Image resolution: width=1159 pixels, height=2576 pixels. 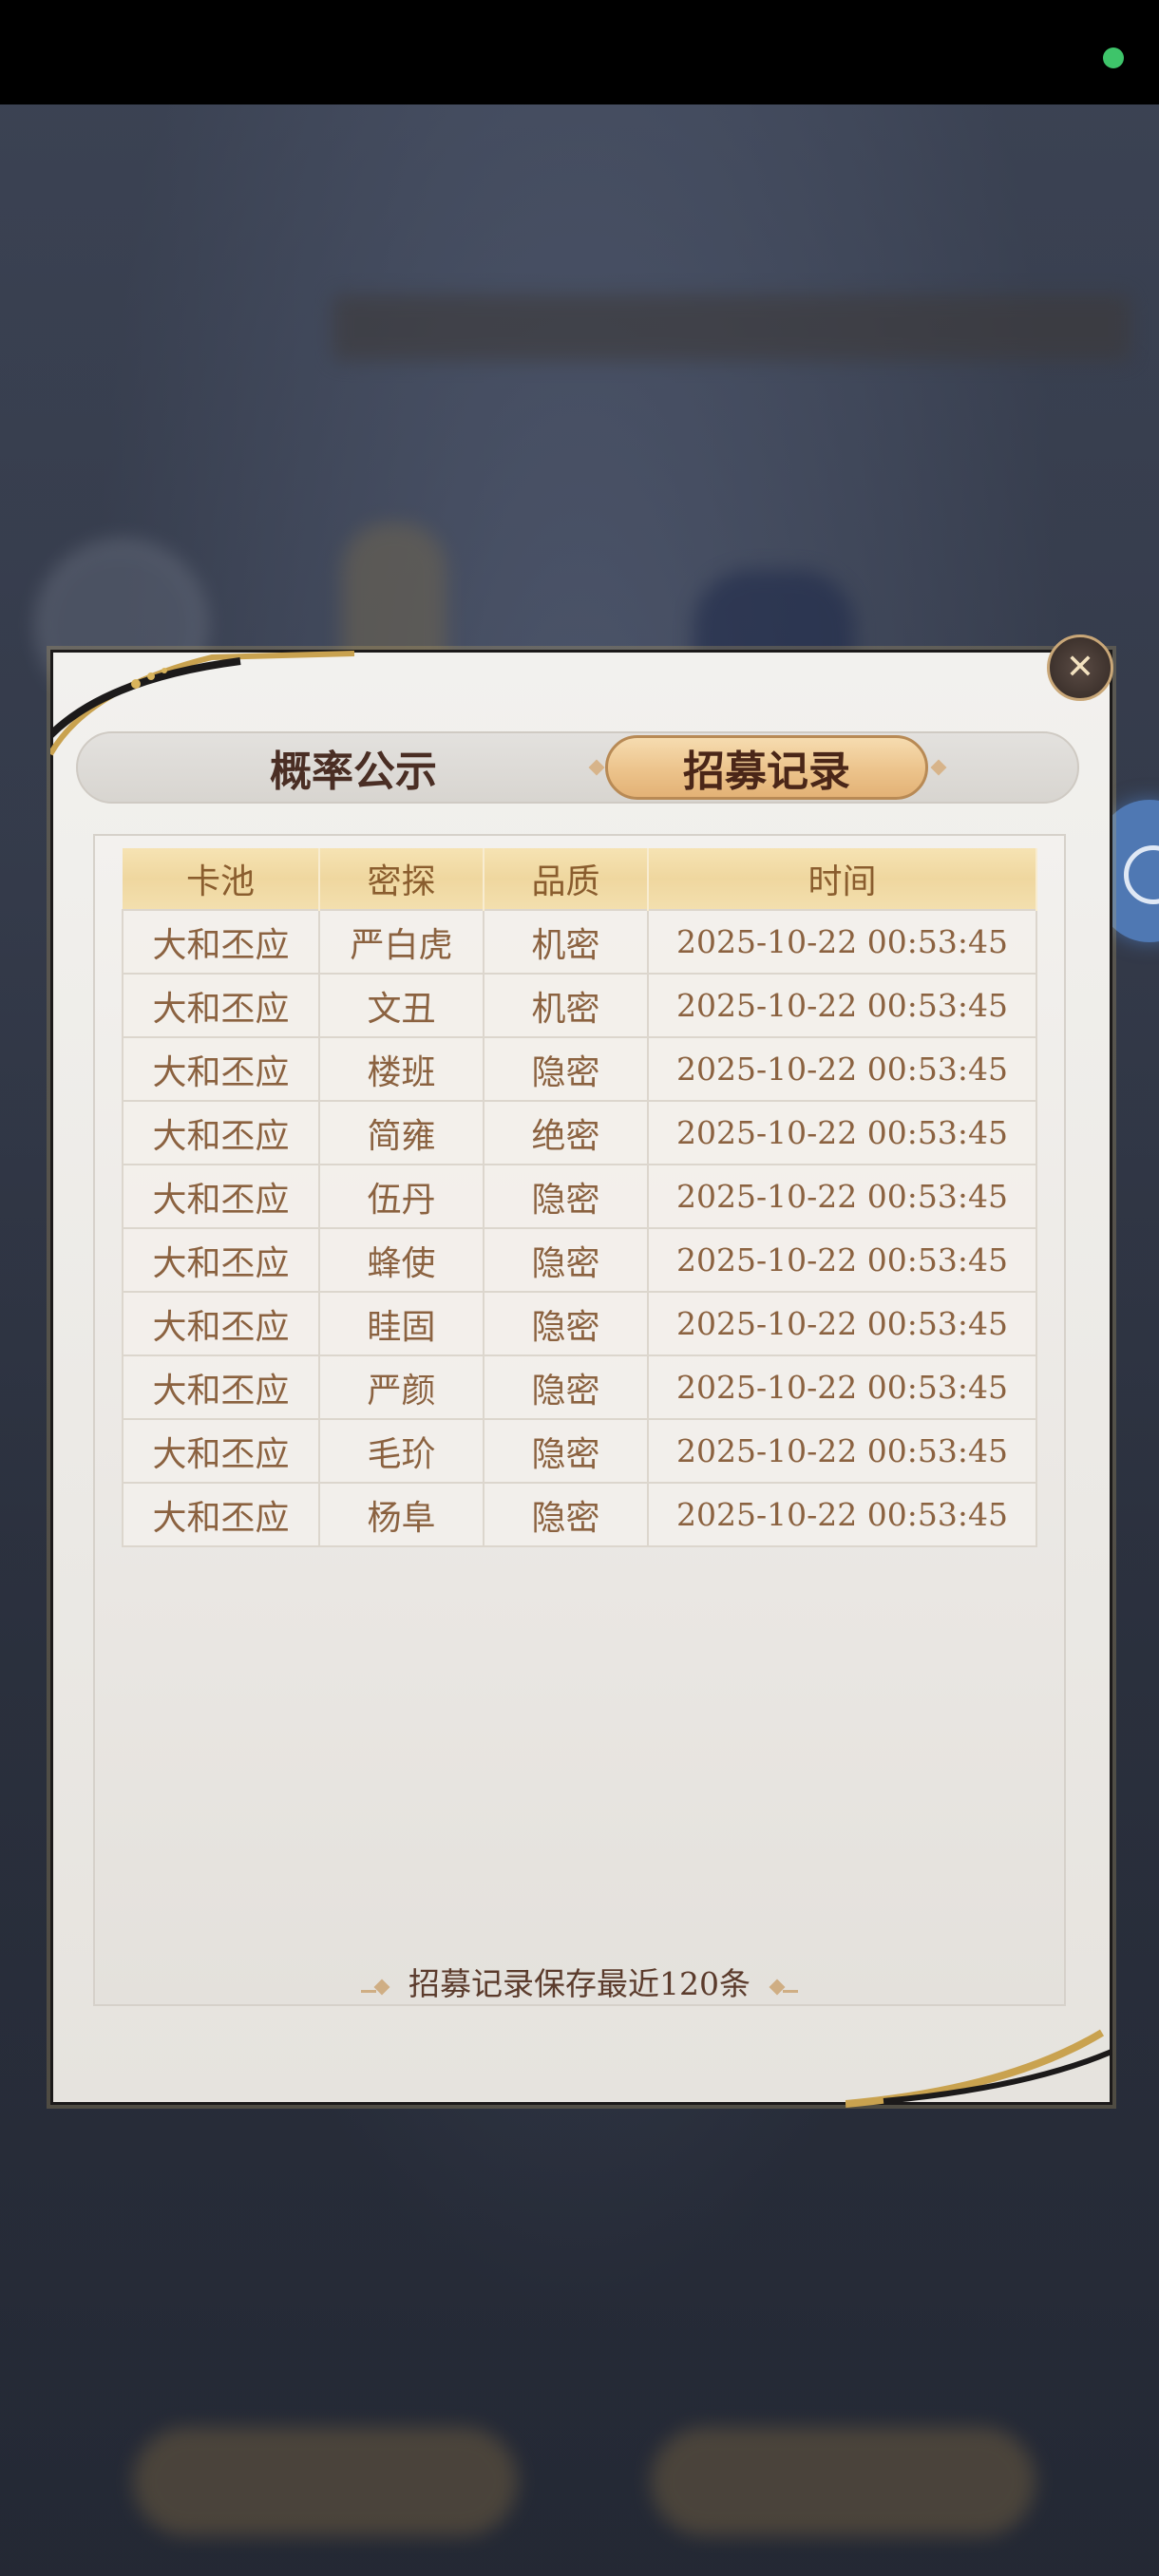 I want to click on table-row: 大和丕应 严颜 隐密 2025-10-22 00:53:45, so click(x=579, y=1387).